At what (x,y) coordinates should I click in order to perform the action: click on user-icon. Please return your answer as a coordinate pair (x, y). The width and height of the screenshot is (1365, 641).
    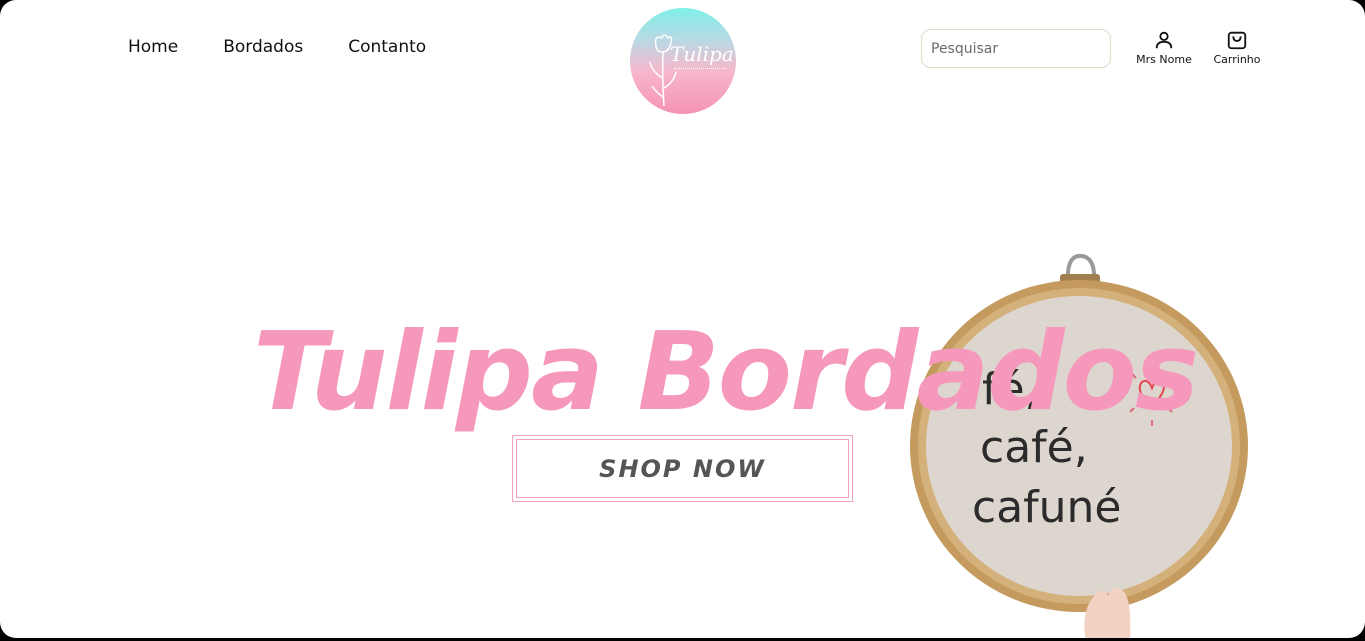
    Looking at the image, I should click on (1164, 40).